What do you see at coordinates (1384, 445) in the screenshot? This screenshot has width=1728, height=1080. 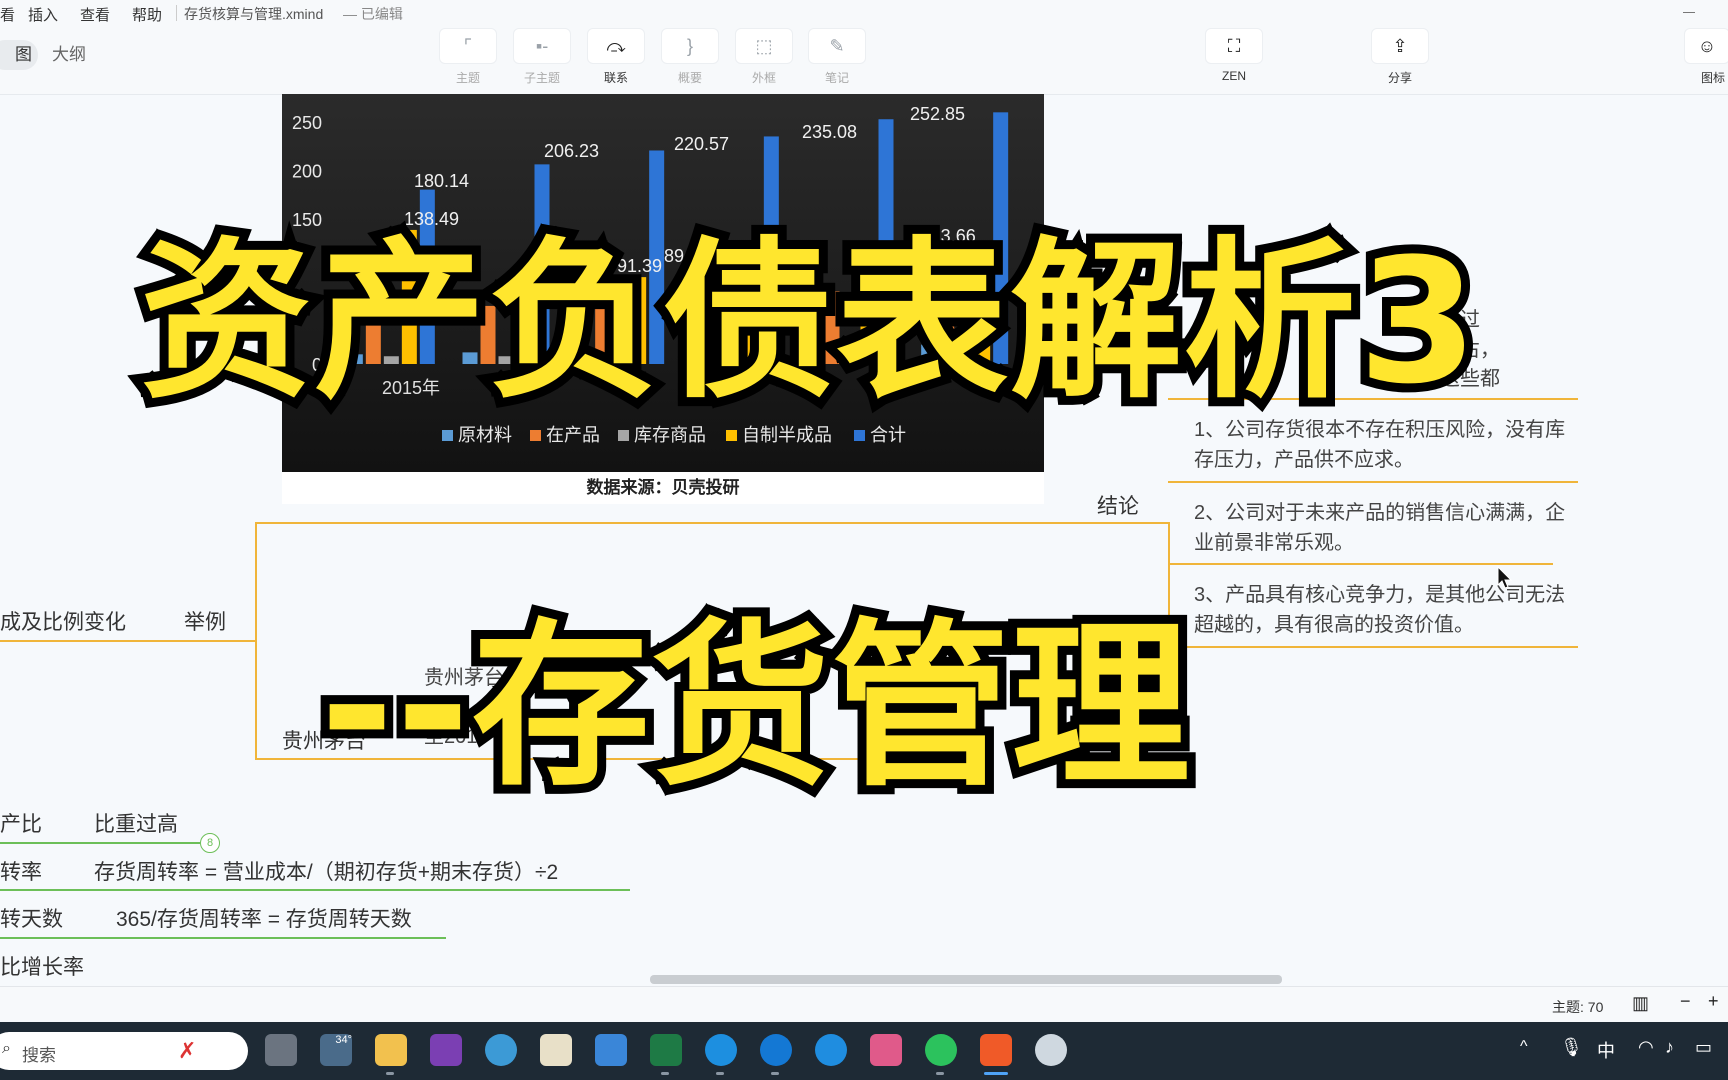 I see `conclusion-item-1: 1、公司存货很本不存在积压风险，没有库存压力，产品供不应求。` at bounding box center [1384, 445].